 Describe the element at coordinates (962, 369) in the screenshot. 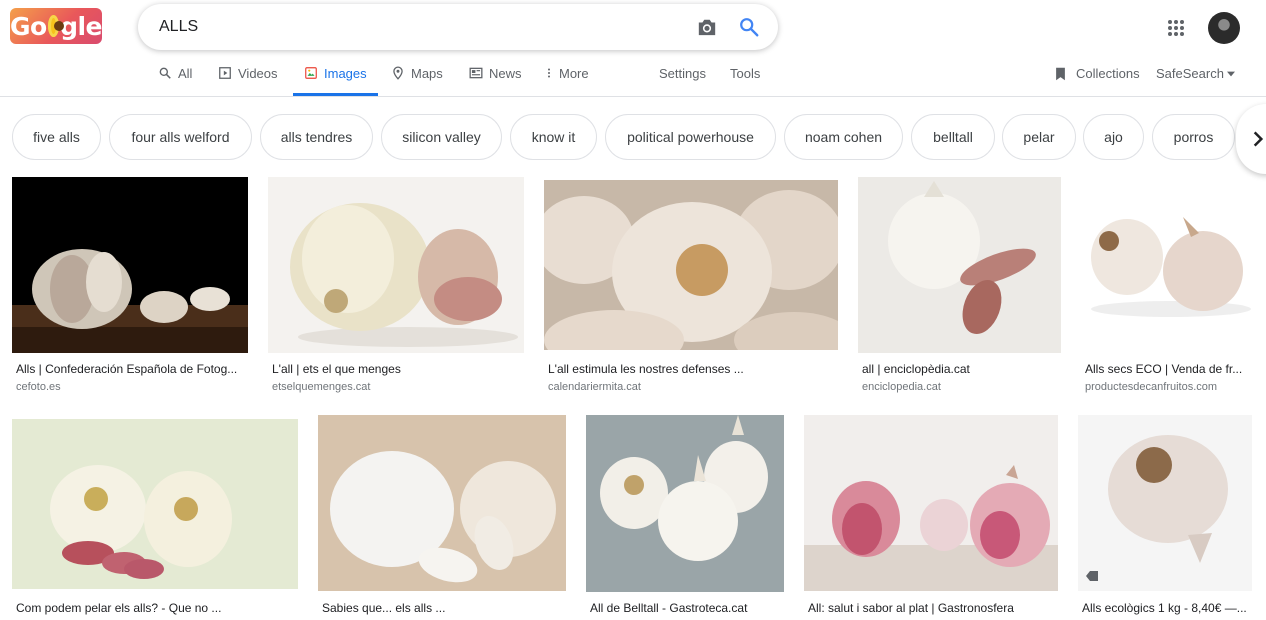

I see `result-caption: all | enciclopèdia.cat` at that location.